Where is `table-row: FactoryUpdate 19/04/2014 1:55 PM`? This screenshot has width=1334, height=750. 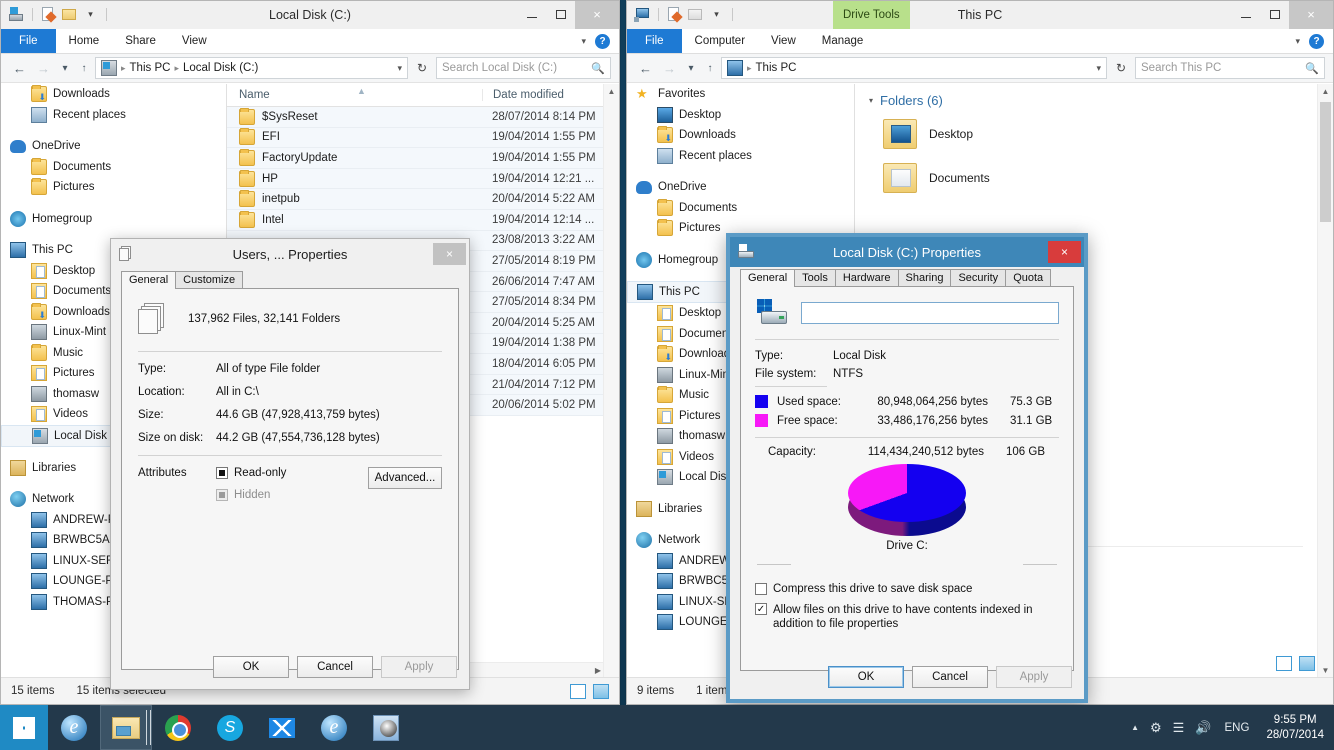
table-row: FactoryUpdate 19/04/2014 1:55 PM is located at coordinates (423, 158).